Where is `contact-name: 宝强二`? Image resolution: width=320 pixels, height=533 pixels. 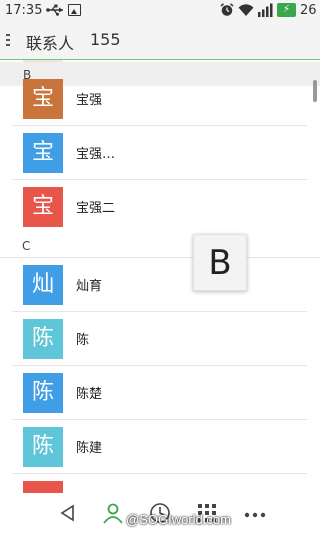
contact-name: 宝强二 is located at coordinates (96, 208).